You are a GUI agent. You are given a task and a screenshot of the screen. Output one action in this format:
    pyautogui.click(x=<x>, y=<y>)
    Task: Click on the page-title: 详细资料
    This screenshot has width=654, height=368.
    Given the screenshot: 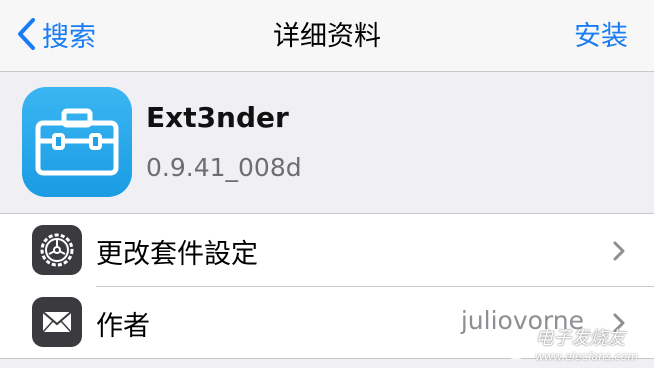 What is the action you would take?
    pyautogui.click(x=327, y=36)
    